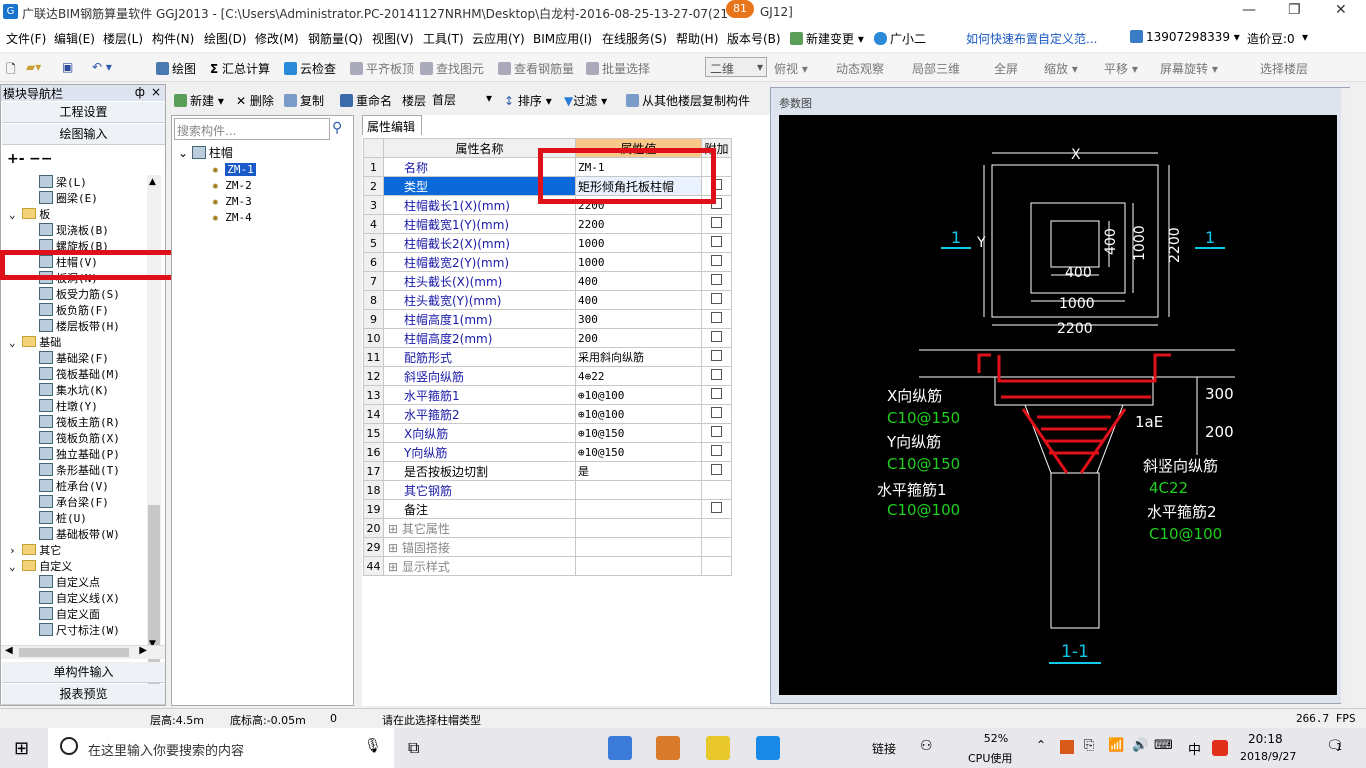 The width and height of the screenshot is (1366, 768). Describe the element at coordinates (1220, 748) in the screenshot. I see `sogou-icon` at that location.